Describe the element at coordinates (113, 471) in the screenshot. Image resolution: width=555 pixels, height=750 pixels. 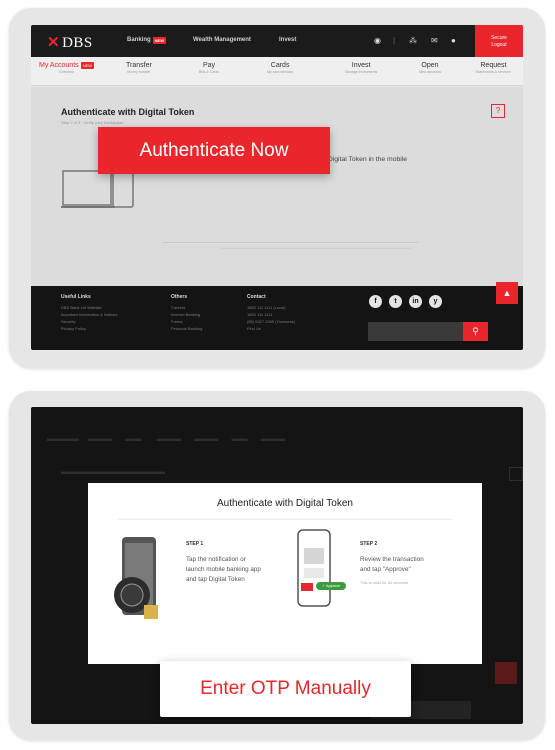
I see `background-title-ghost: ▬▬▬▬▬▬▬▬▬▬▬▬▬` at that location.